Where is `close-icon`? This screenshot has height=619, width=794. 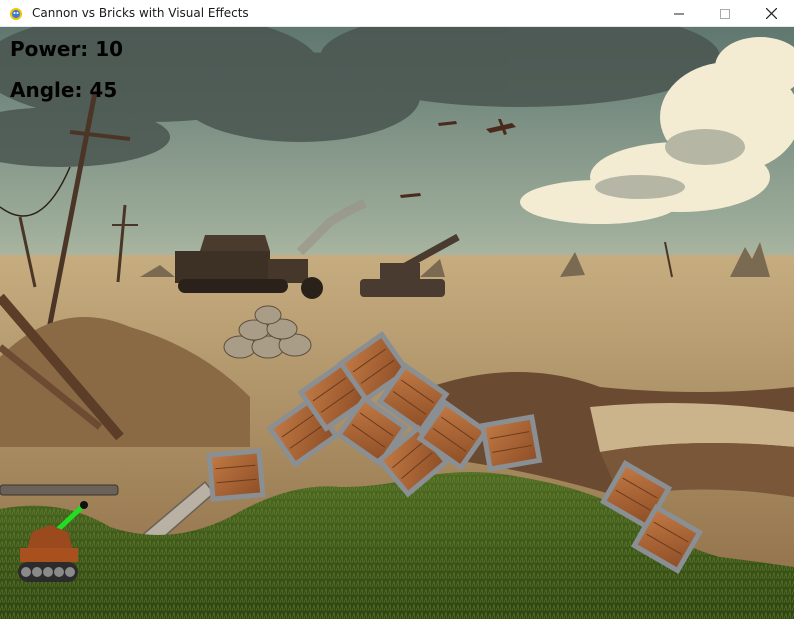
close-icon is located at coordinates (771, 13).